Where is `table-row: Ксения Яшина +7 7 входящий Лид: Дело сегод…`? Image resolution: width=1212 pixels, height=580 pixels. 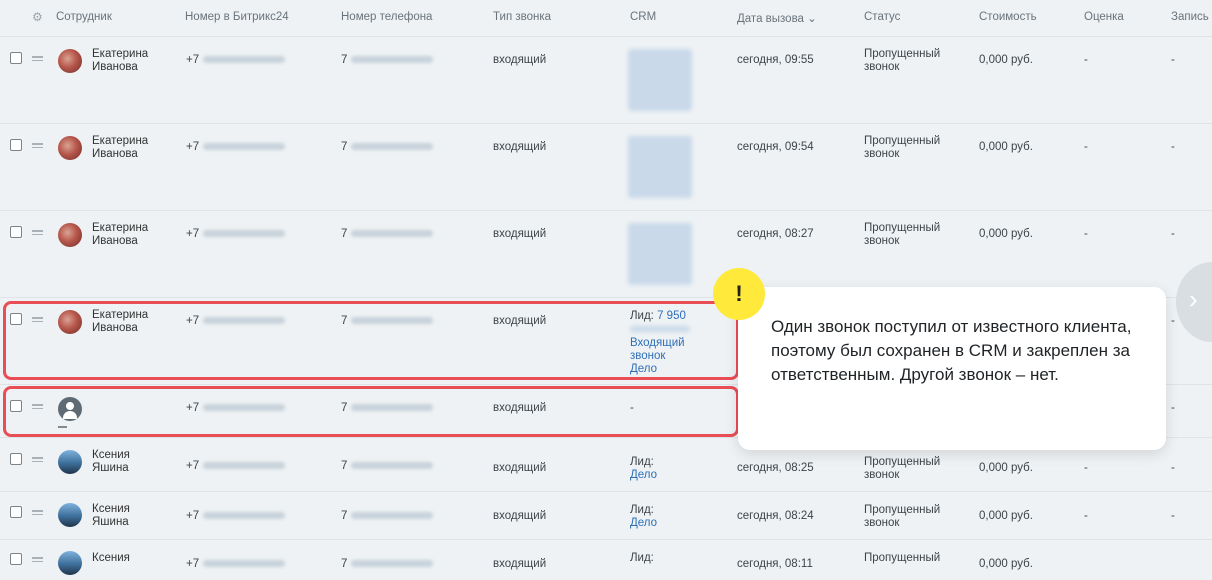
table-row: Ксения Яшина +7 7 входящий Лид: Дело сегод… is located at coordinates (606, 516).